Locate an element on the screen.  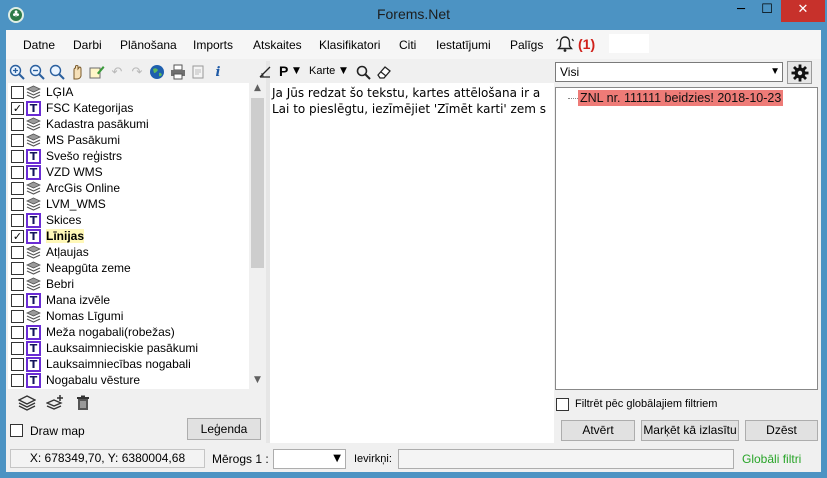
export-icon is located at coordinates (198, 72).